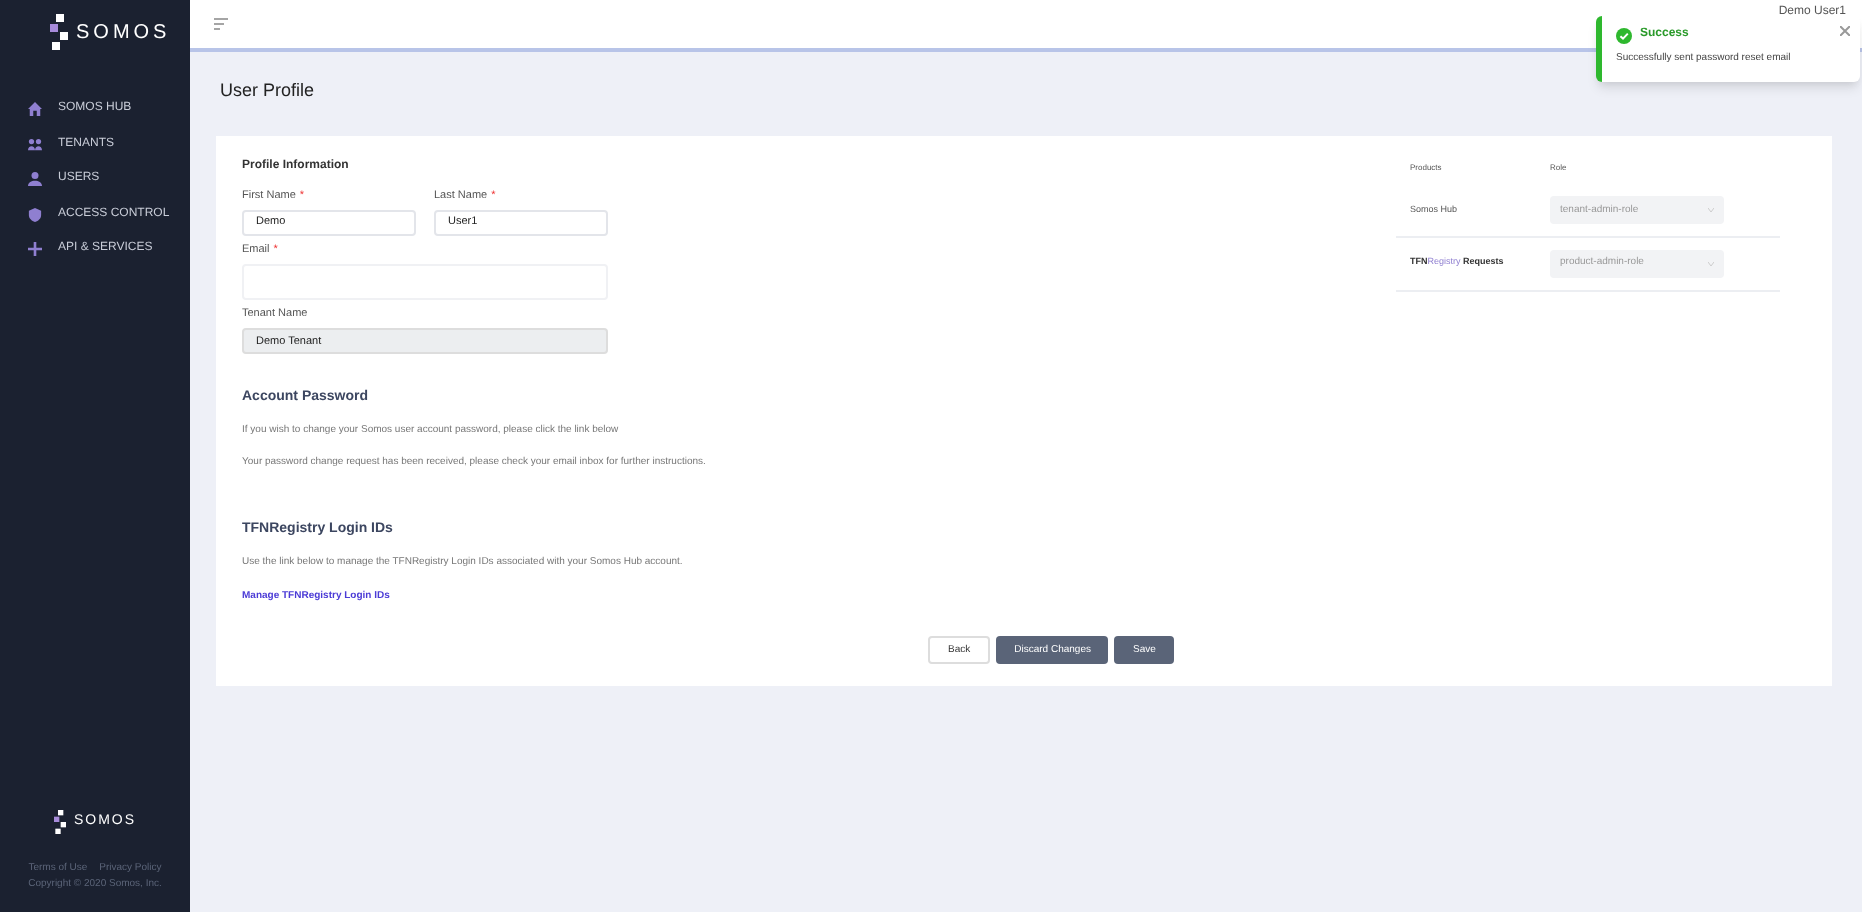 The image size is (1862, 912). What do you see at coordinates (1845, 31) in the screenshot?
I see `close-icon` at bounding box center [1845, 31].